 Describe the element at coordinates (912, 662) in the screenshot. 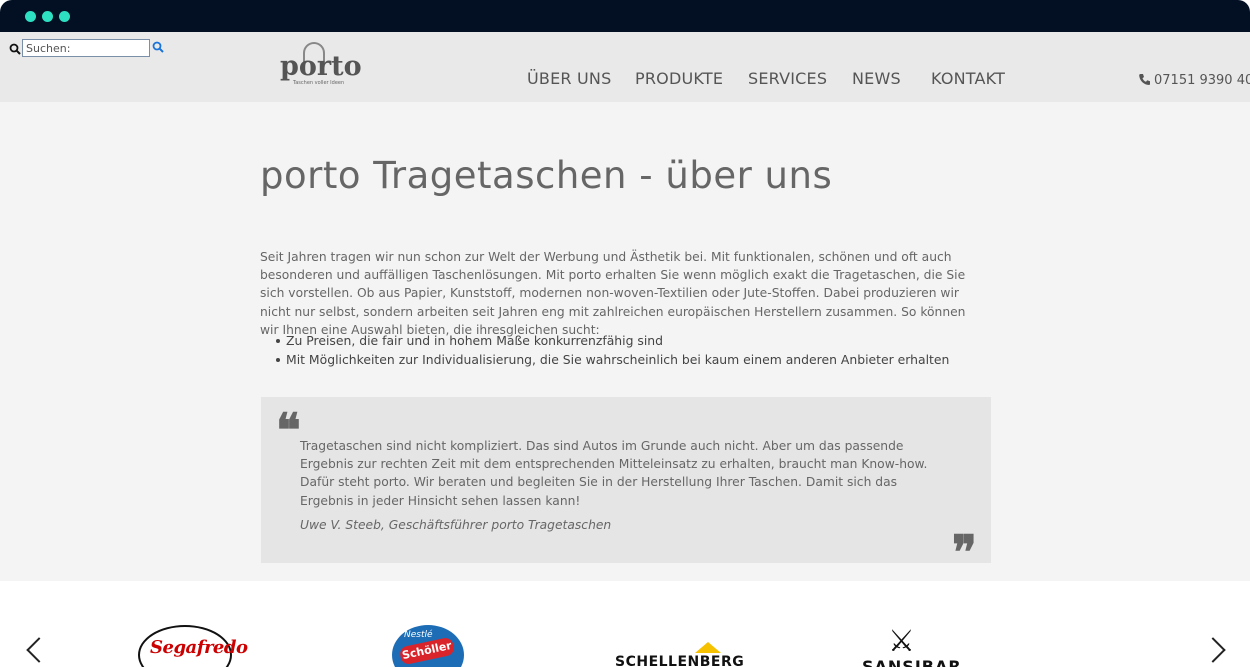

I see `sansibar-wordmark: SANSIBAR` at that location.